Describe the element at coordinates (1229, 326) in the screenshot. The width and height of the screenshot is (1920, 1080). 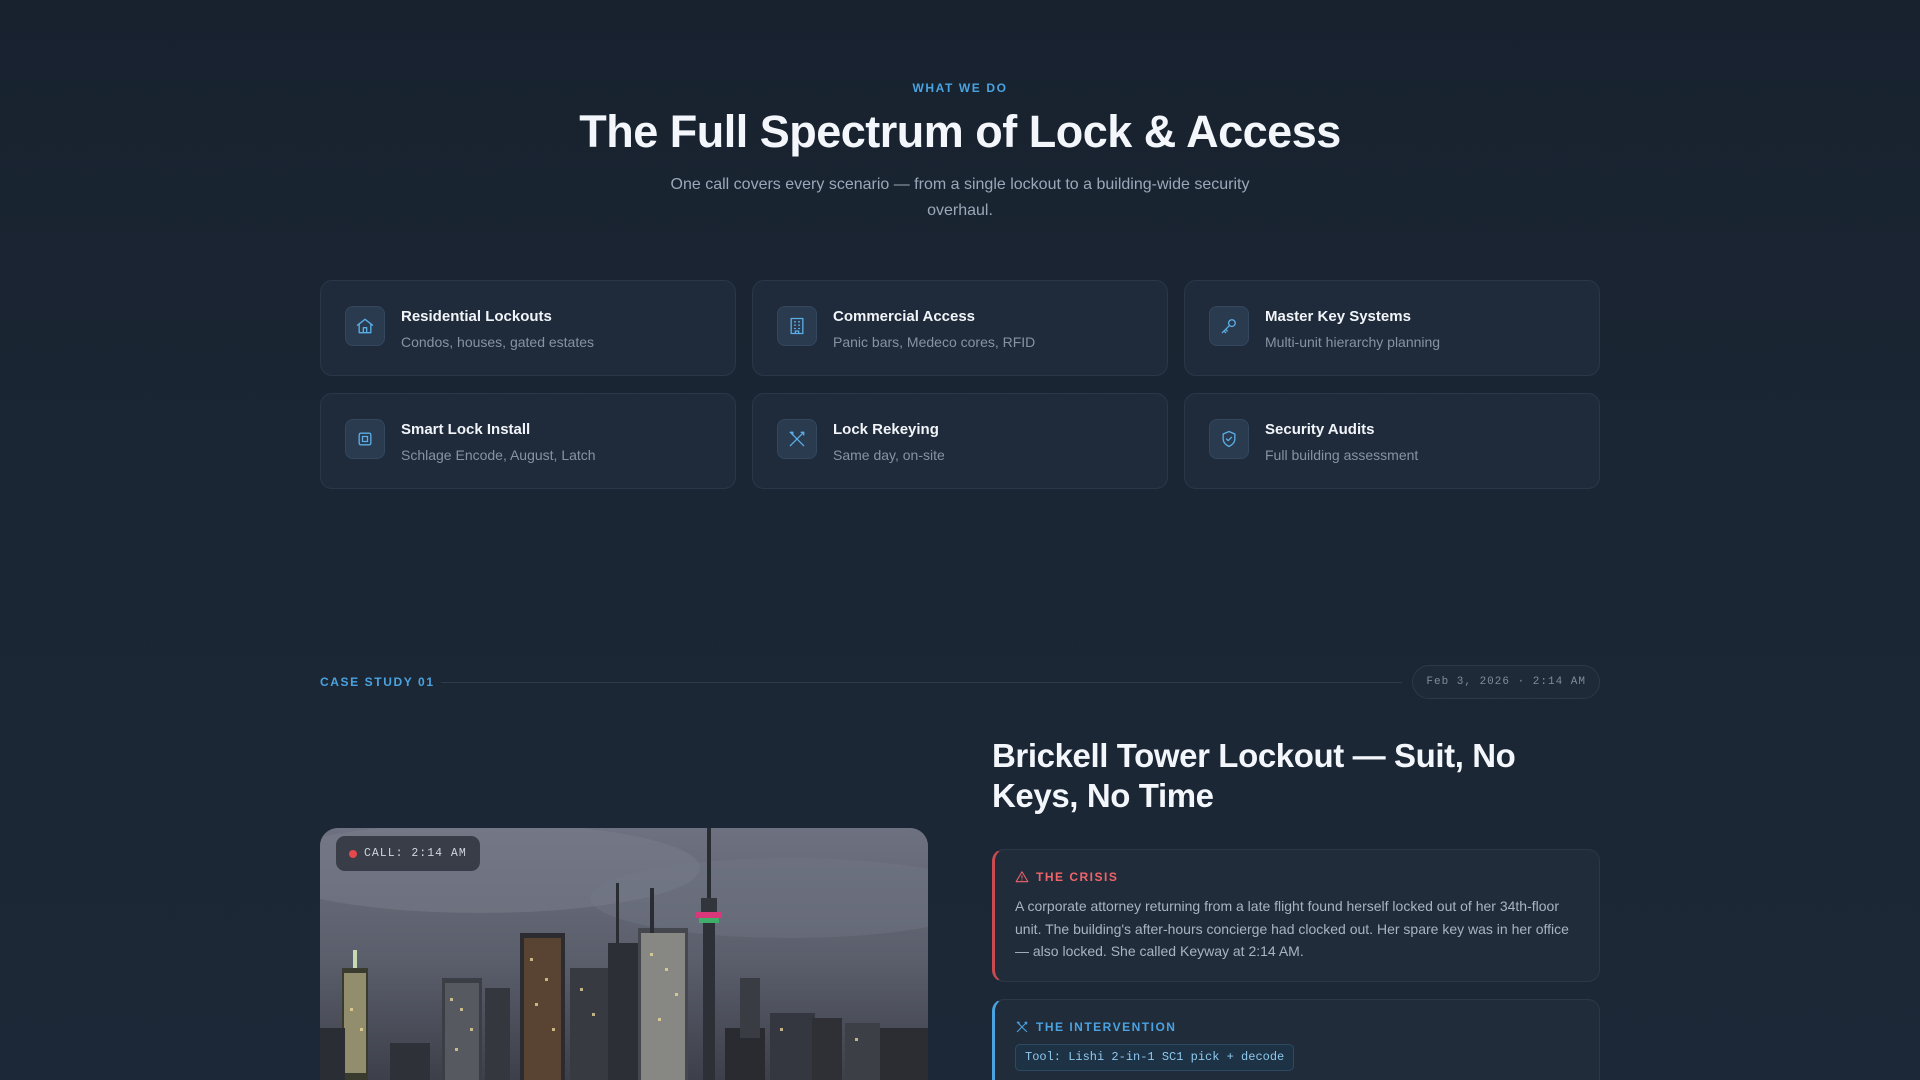
I see `key-icon` at that location.